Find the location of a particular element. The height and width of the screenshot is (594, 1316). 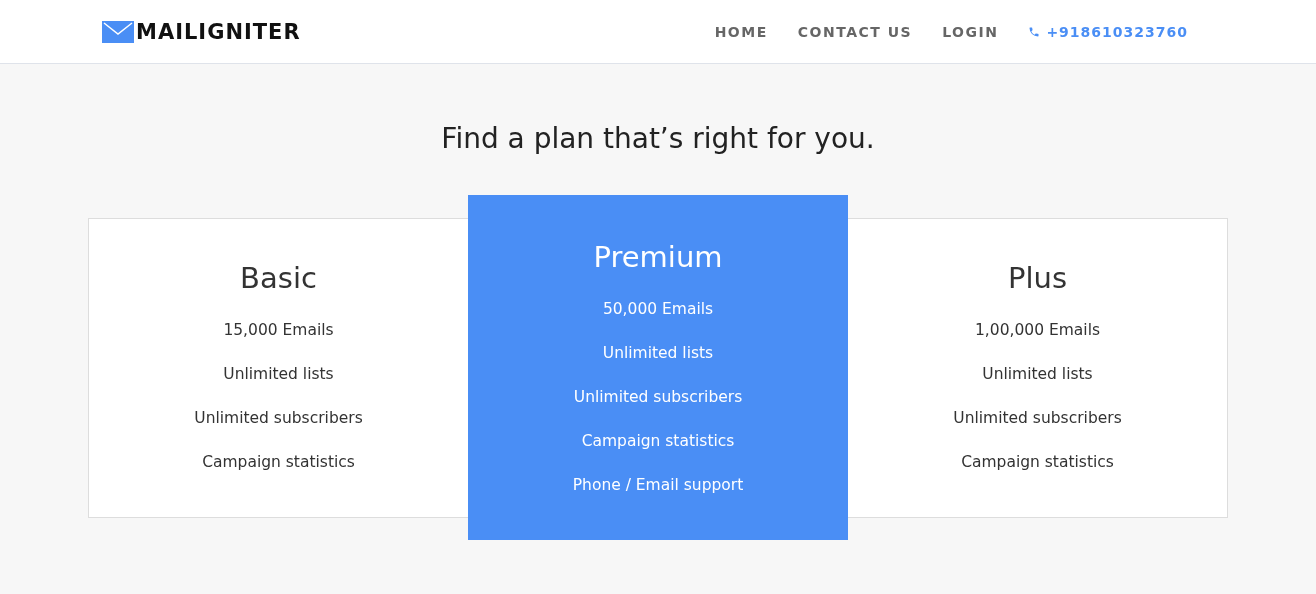

envelope-icon is located at coordinates (118, 31).